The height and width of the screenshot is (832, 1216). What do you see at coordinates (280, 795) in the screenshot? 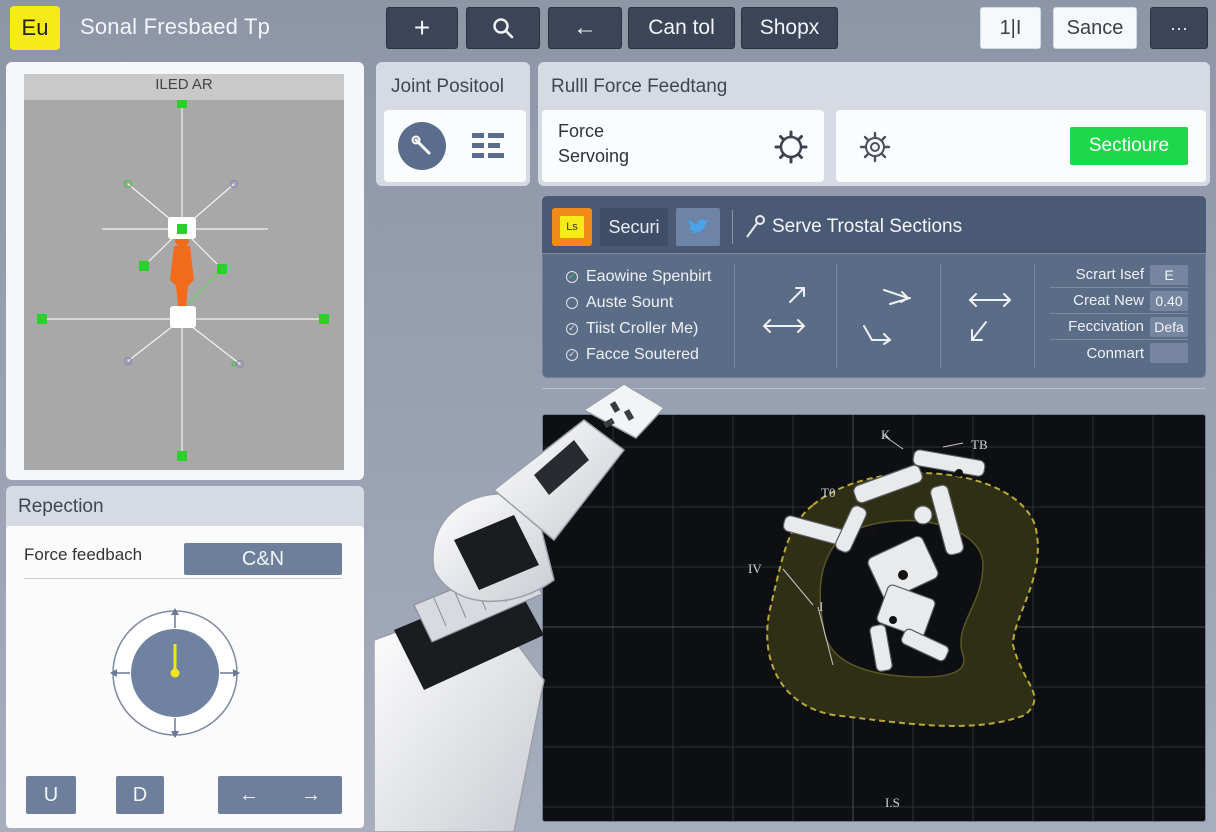
I see `arrow-pair-button: ← →` at bounding box center [280, 795].